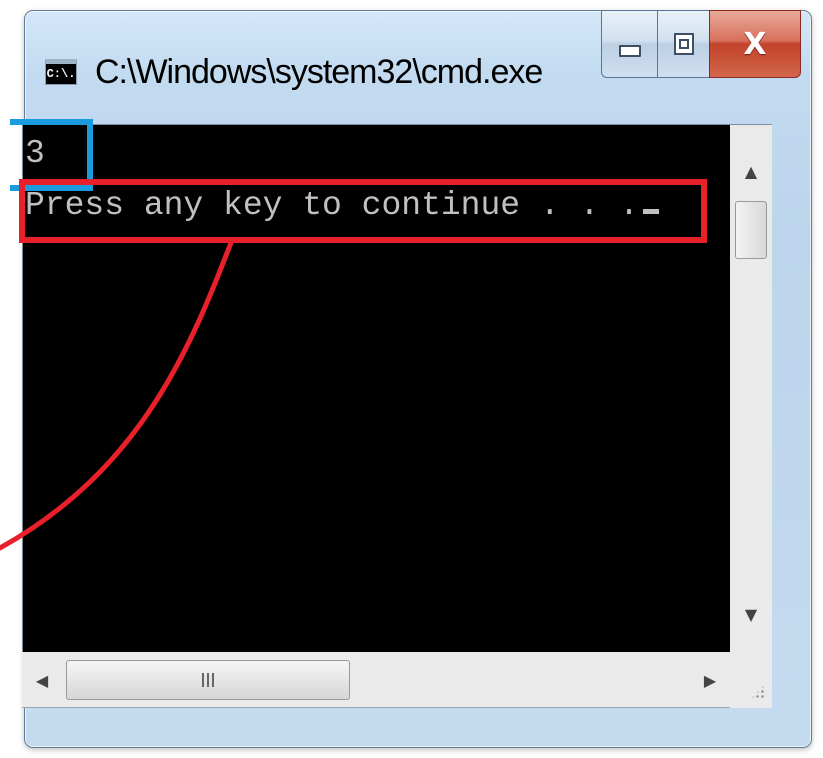 The width and height of the screenshot is (823, 758). Describe the element at coordinates (650, 211) in the screenshot. I see `cursor-block` at that location.